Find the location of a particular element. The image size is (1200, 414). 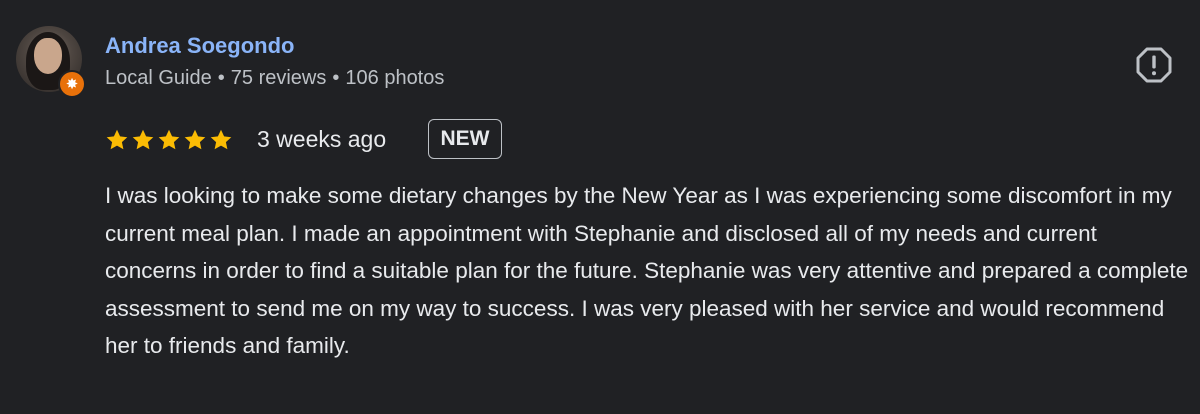

reviewer-meta: Local Guide • 75 reviews • 106 photos is located at coordinates (274, 78).